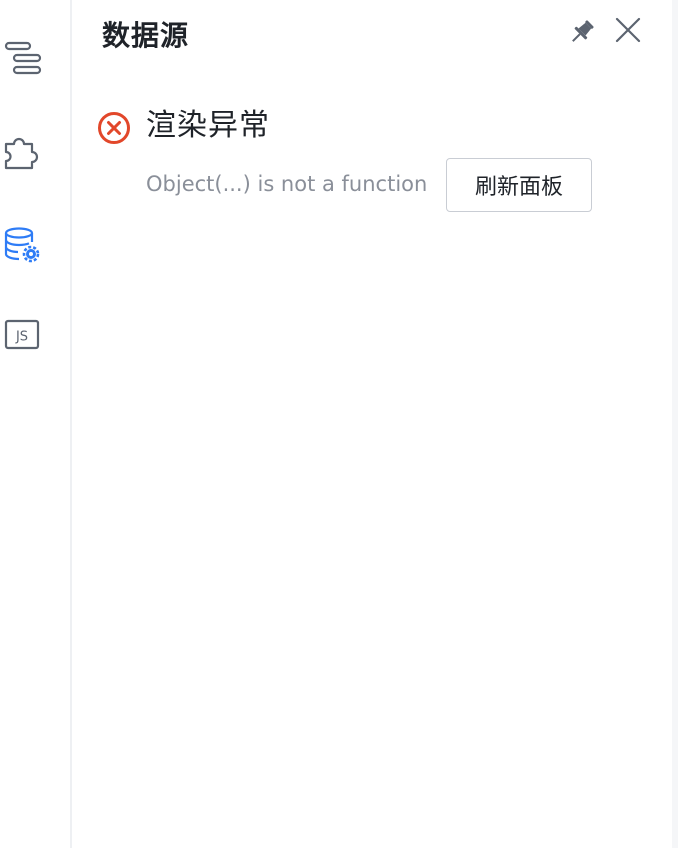 Image resolution: width=678 pixels, height=848 pixels. Describe the element at coordinates (208, 125) in the screenshot. I see `error-title: 渲染异常` at that location.